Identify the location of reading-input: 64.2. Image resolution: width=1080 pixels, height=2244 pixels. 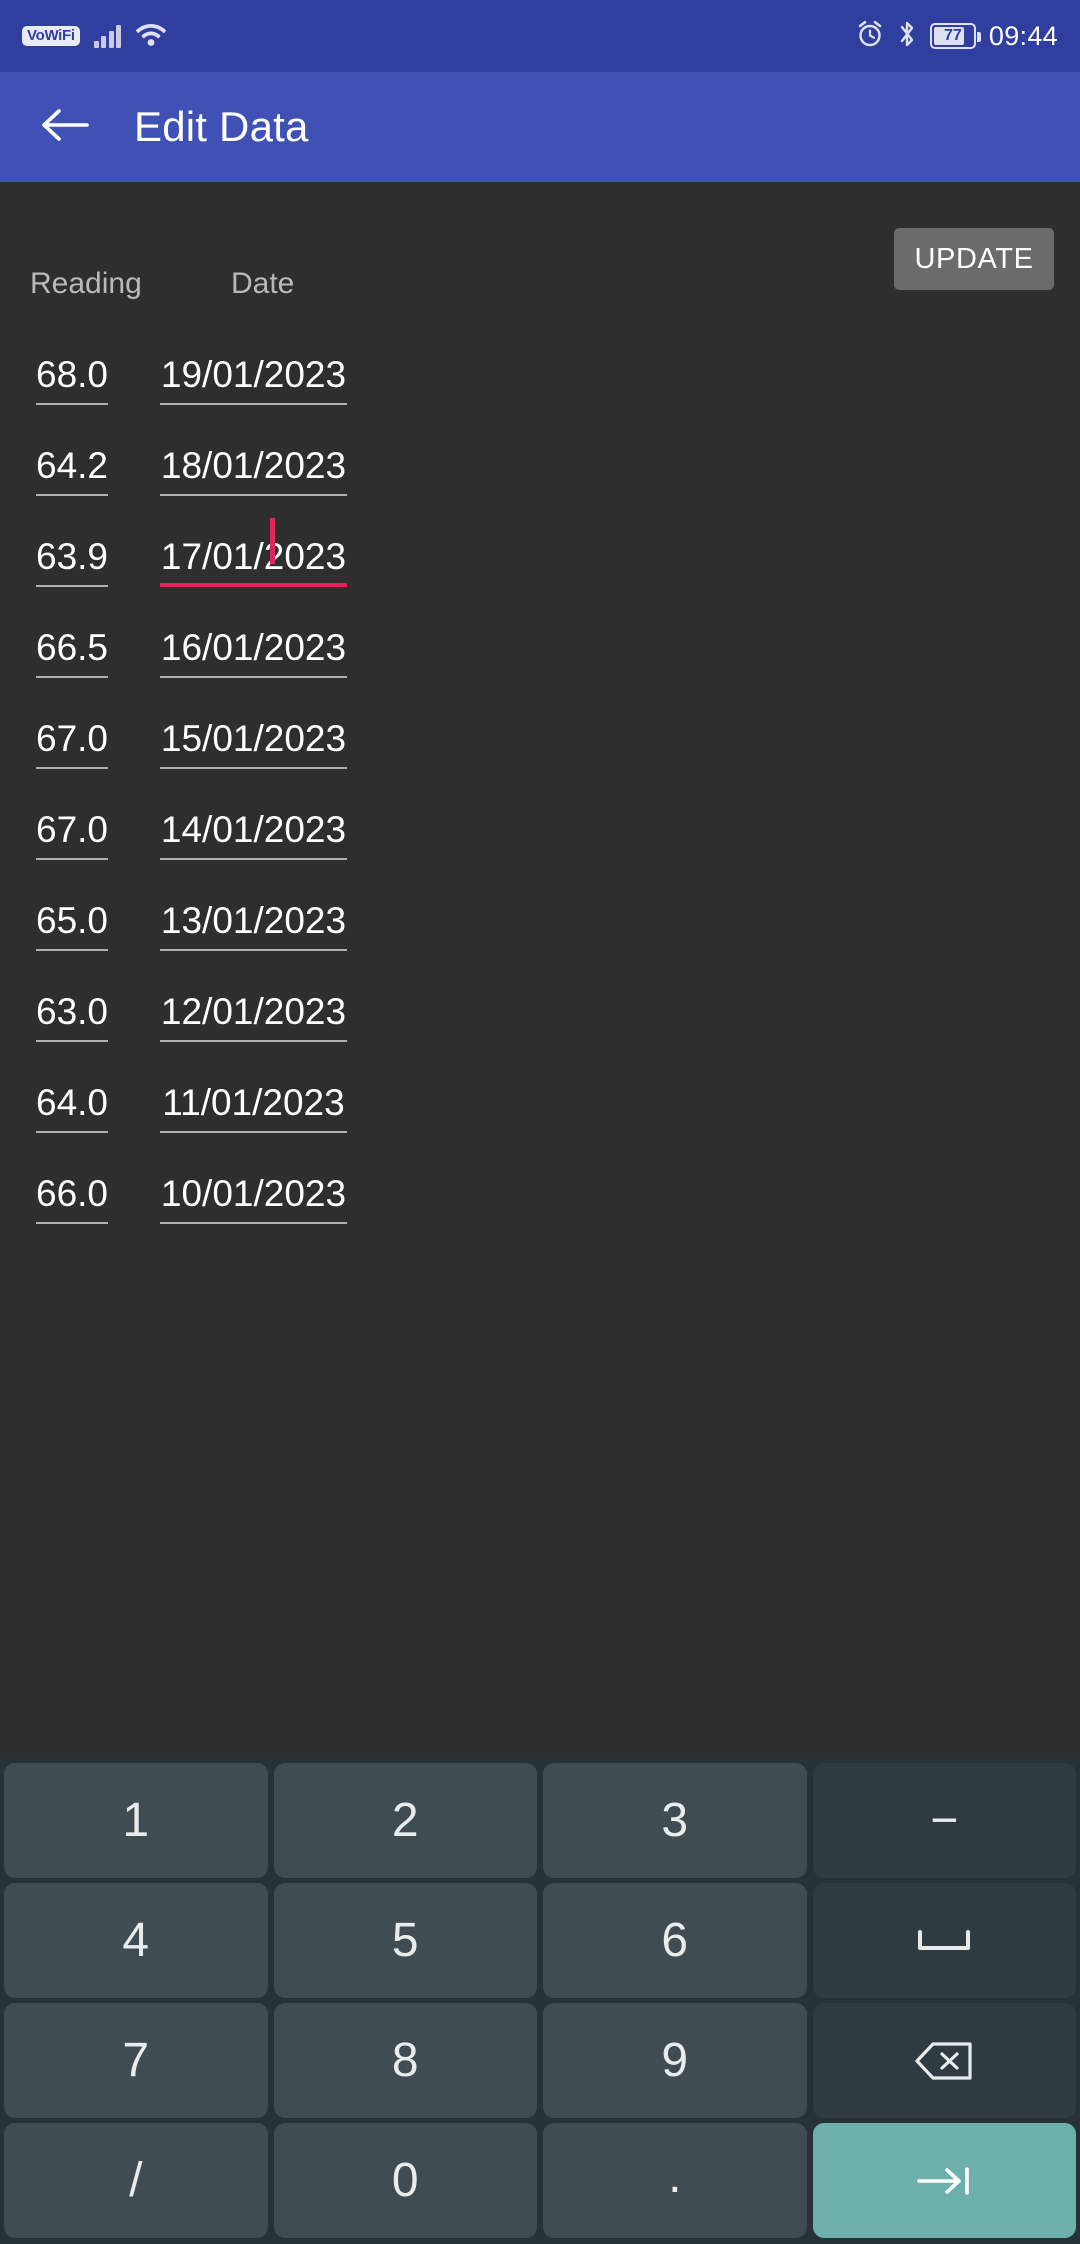
(72, 470).